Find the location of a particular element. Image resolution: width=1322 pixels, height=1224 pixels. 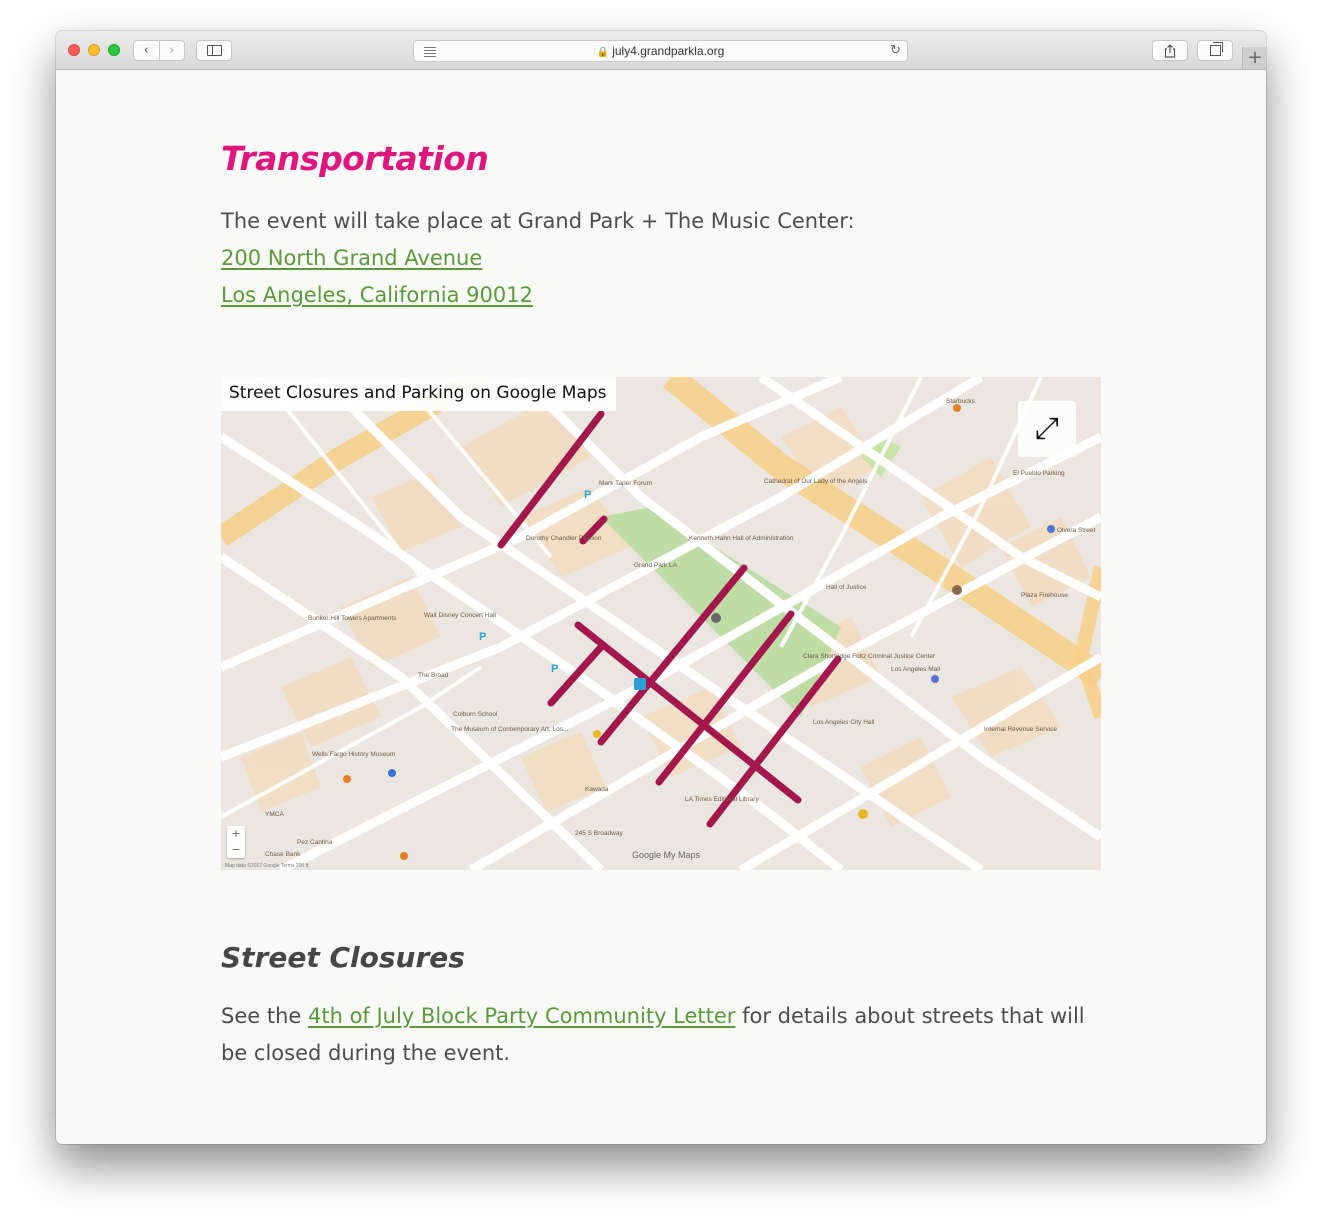

metro-marker is located at coordinates (640, 684).